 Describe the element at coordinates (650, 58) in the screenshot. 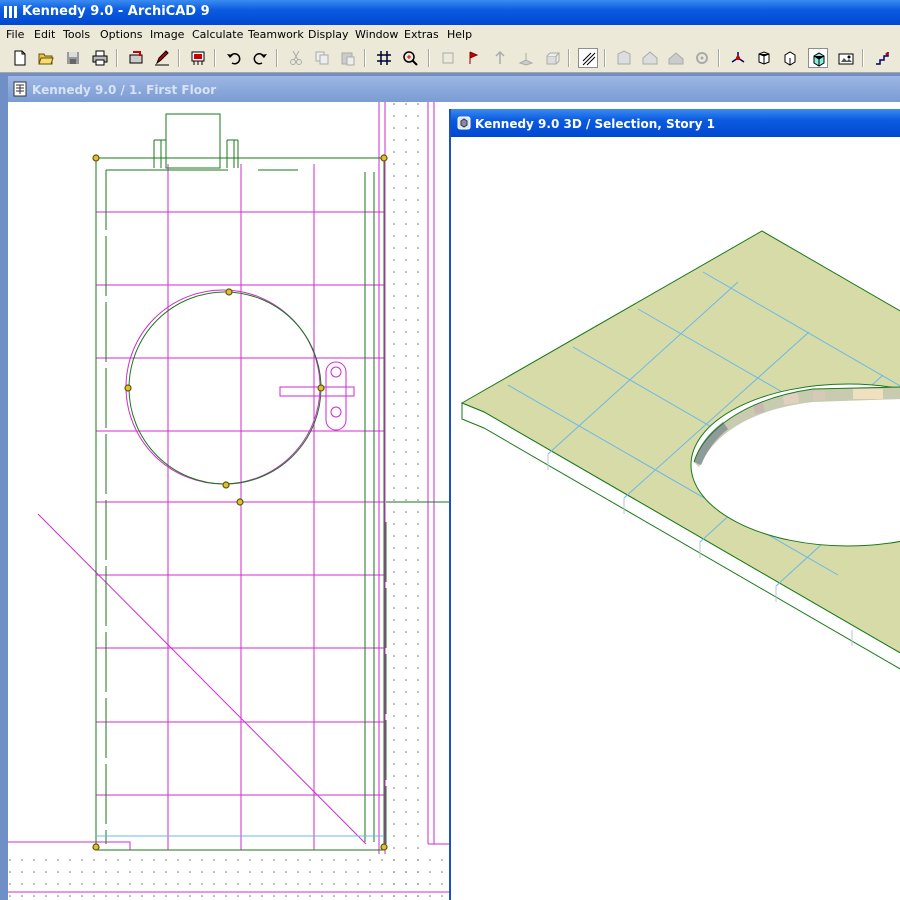

I see `house-icon` at that location.